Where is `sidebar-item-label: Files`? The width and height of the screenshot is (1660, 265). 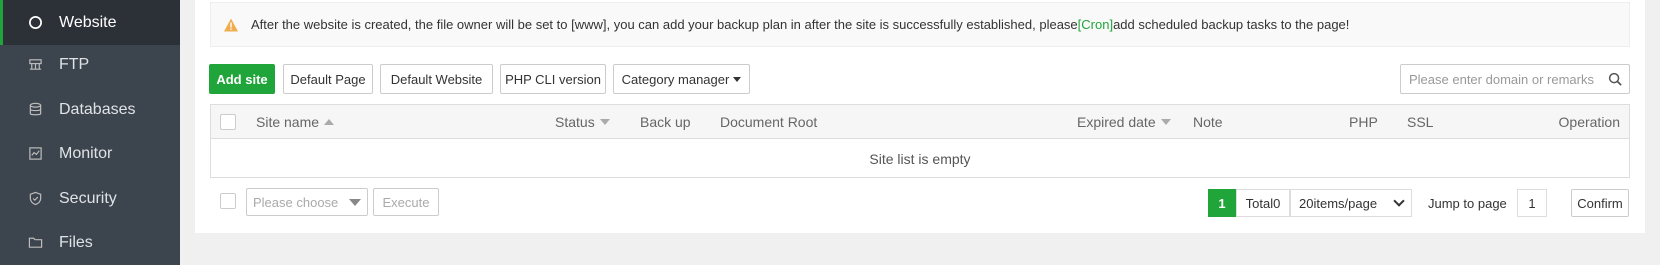 sidebar-item-label: Files is located at coordinates (76, 242).